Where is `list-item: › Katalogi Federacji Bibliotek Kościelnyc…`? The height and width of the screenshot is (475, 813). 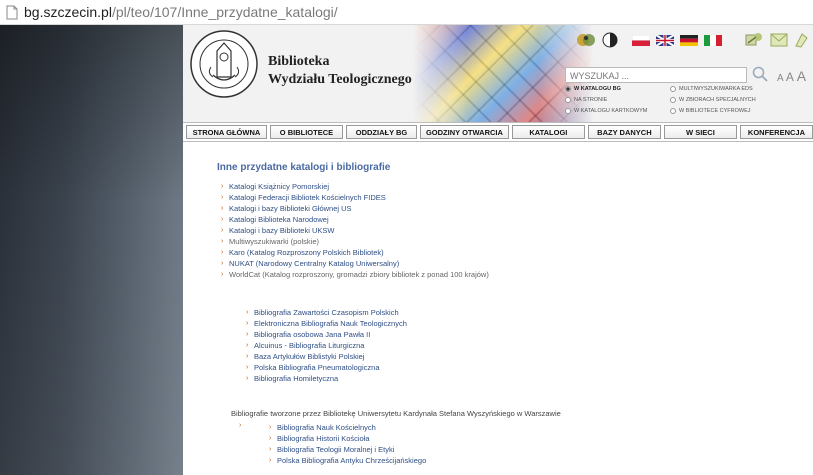
list-item: › Katalogi Federacji Bibliotek Kościelnyc… is located at coordinates (507, 197).